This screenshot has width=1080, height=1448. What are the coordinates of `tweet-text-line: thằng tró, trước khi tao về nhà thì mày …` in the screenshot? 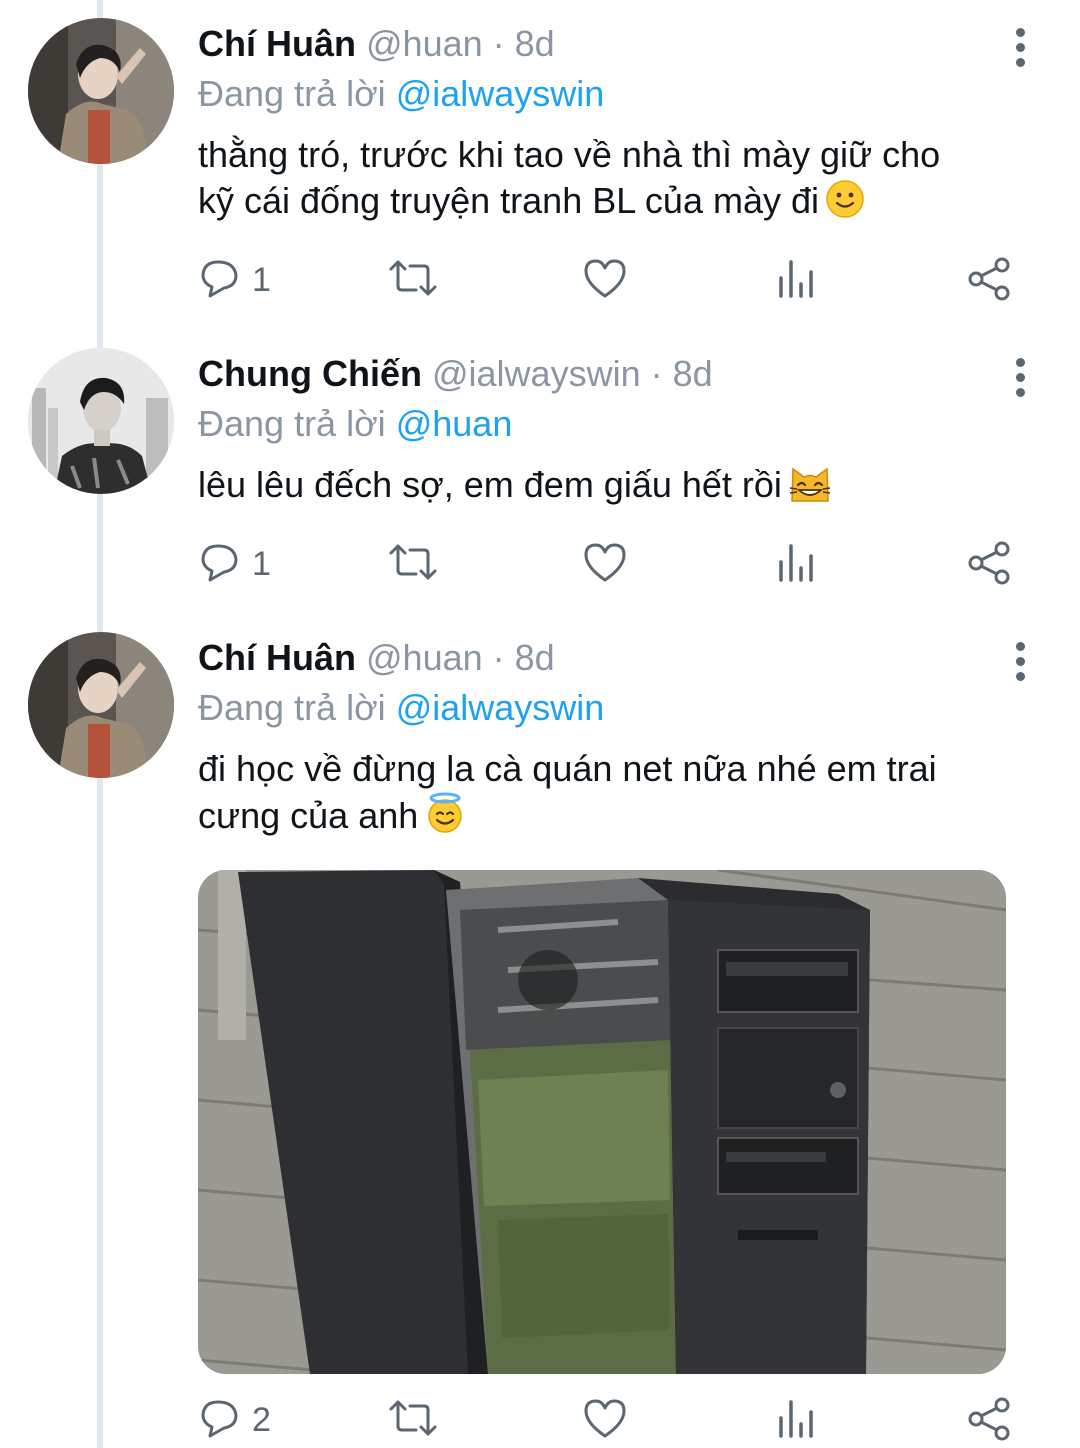 It's located at (569, 154).